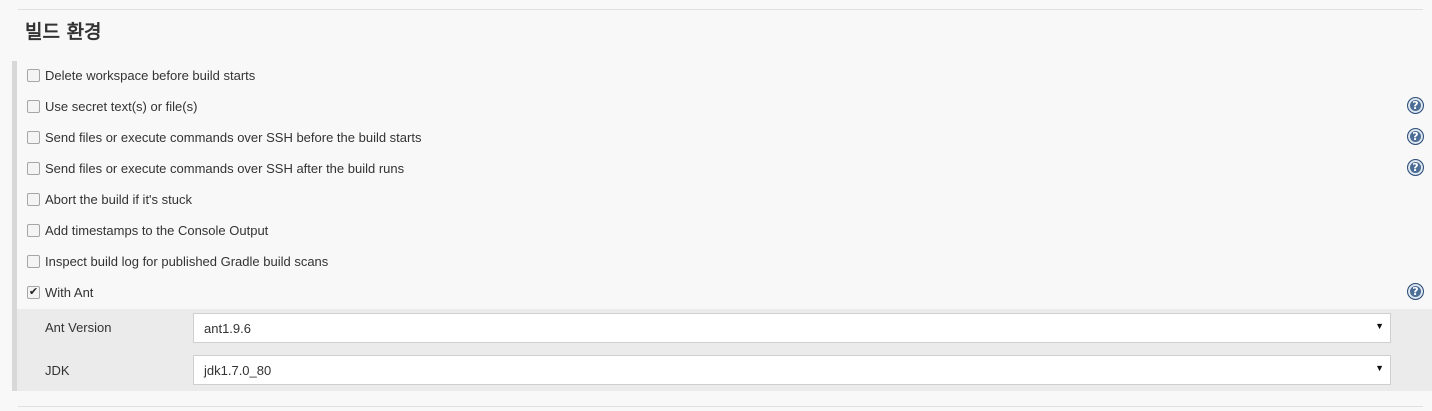 The image size is (1432, 411). Describe the element at coordinates (69, 292) in the screenshot. I see `option-label: With Ant` at that location.